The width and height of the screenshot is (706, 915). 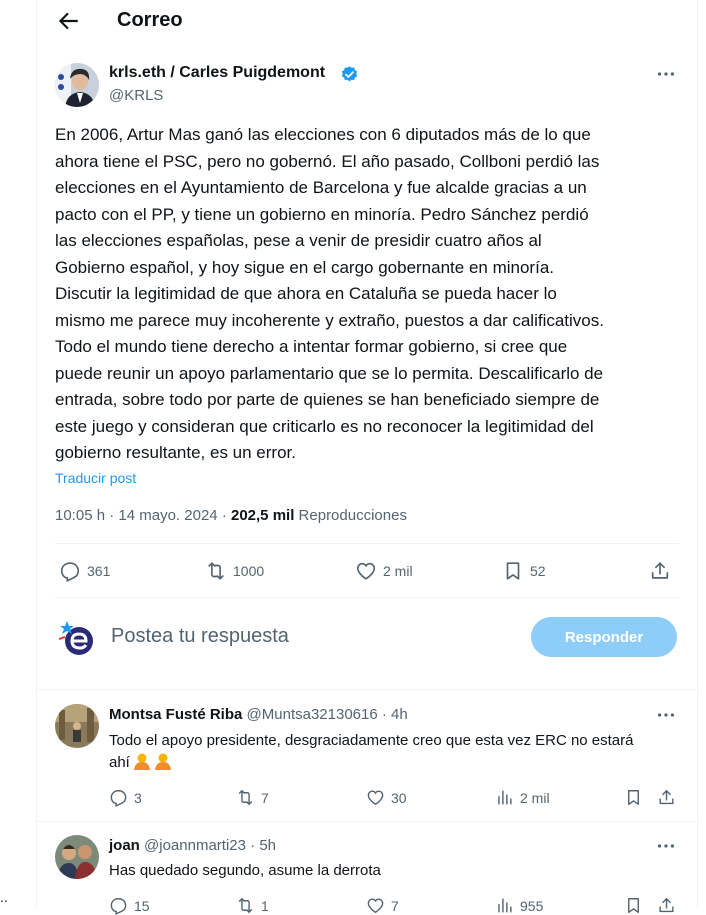 I want to click on comment-like-count: 7, so click(x=395, y=905).